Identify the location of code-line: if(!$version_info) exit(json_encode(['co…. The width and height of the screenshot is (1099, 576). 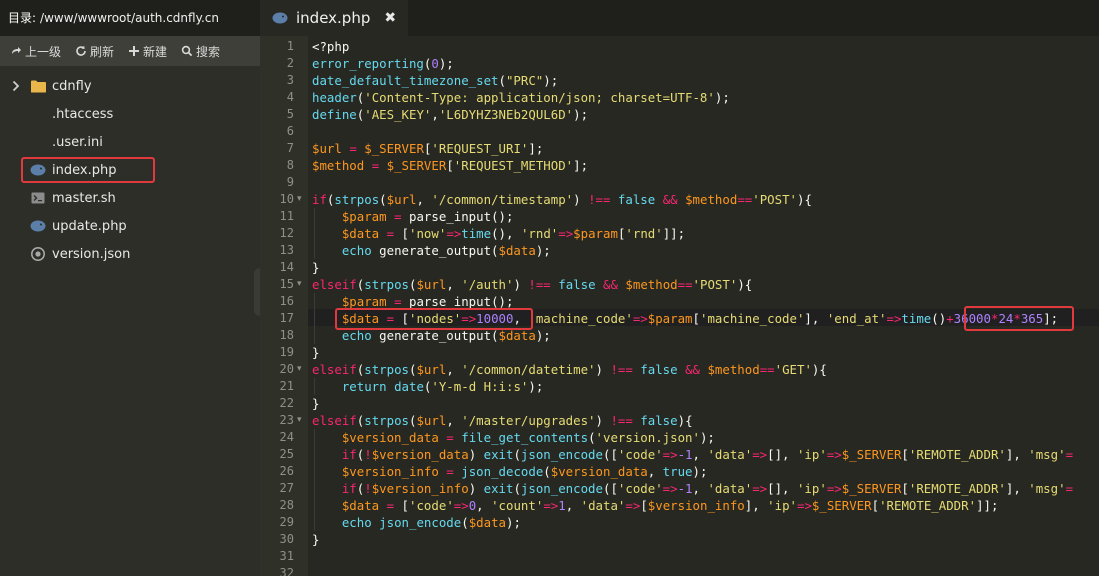
(692, 488).